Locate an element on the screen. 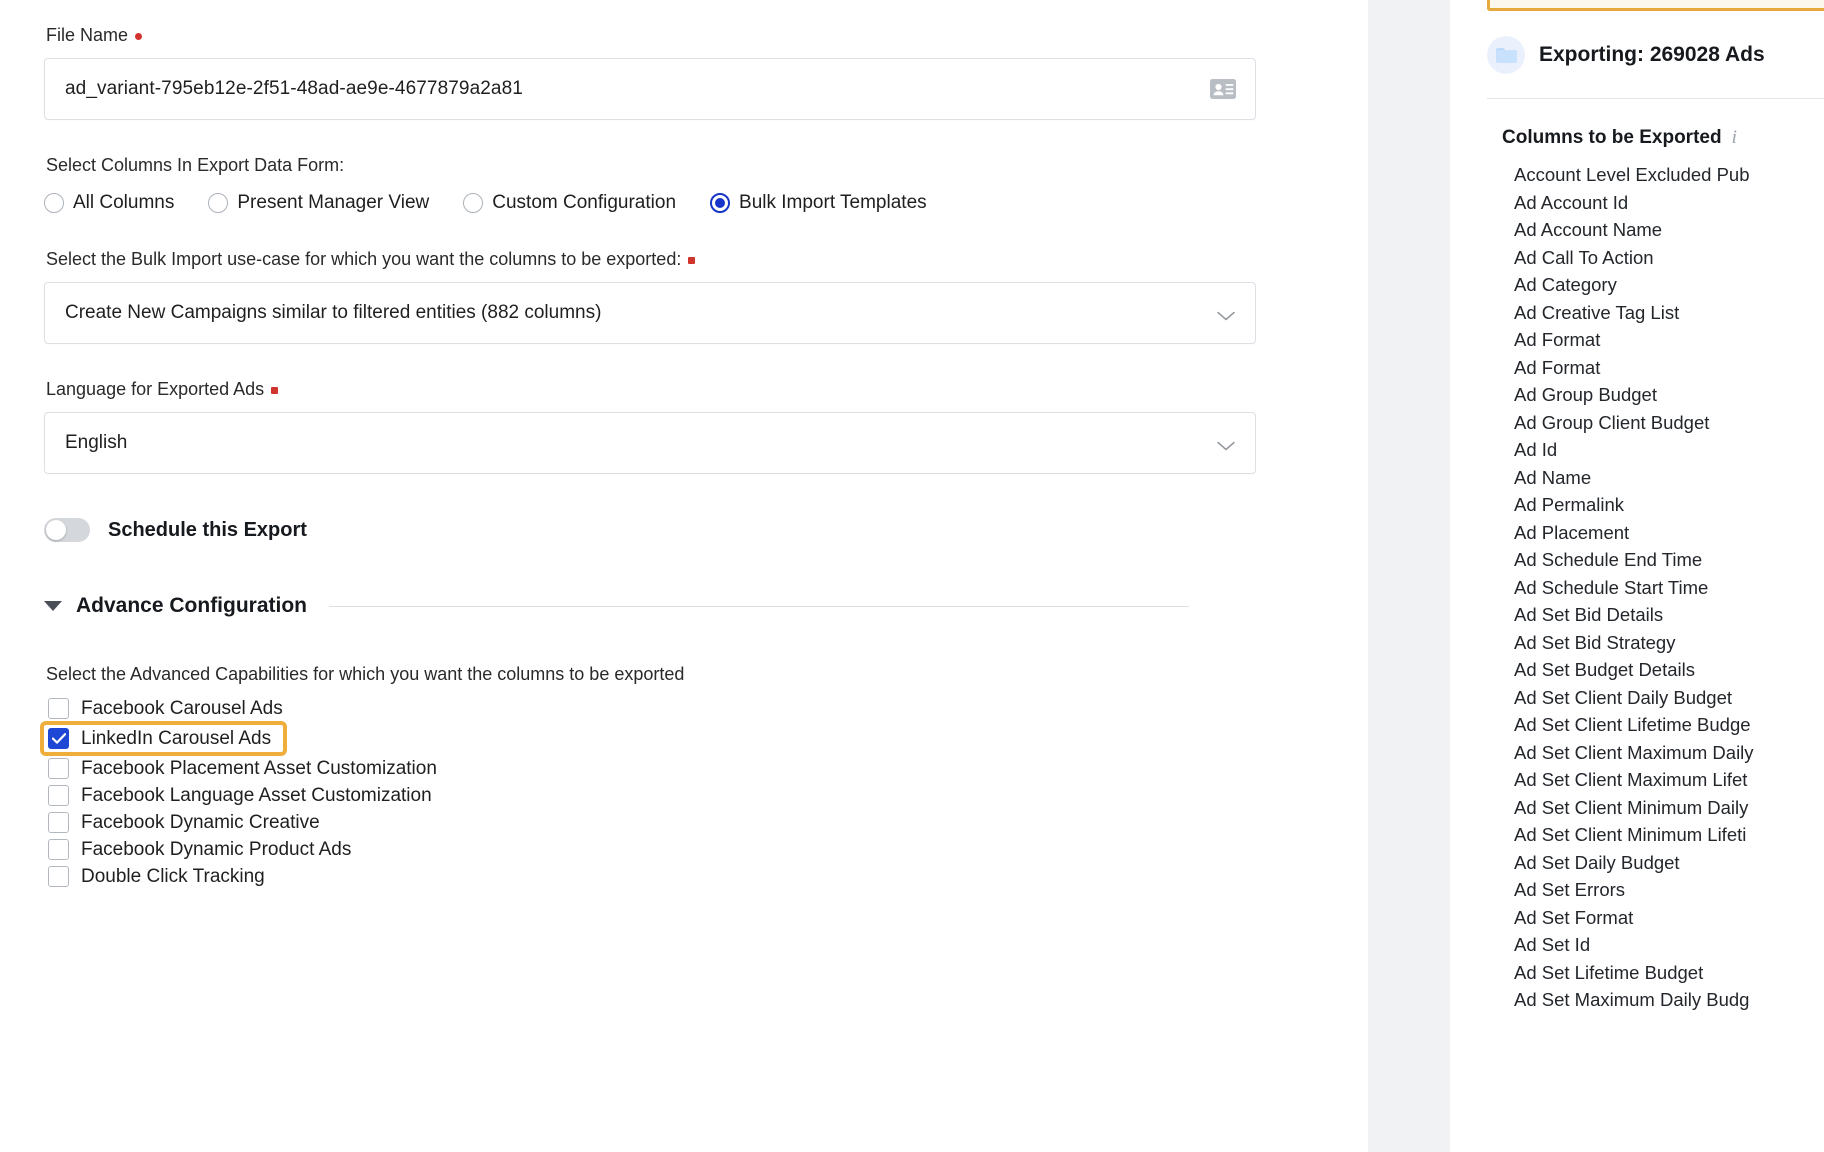  section-divider is located at coordinates (759, 606).